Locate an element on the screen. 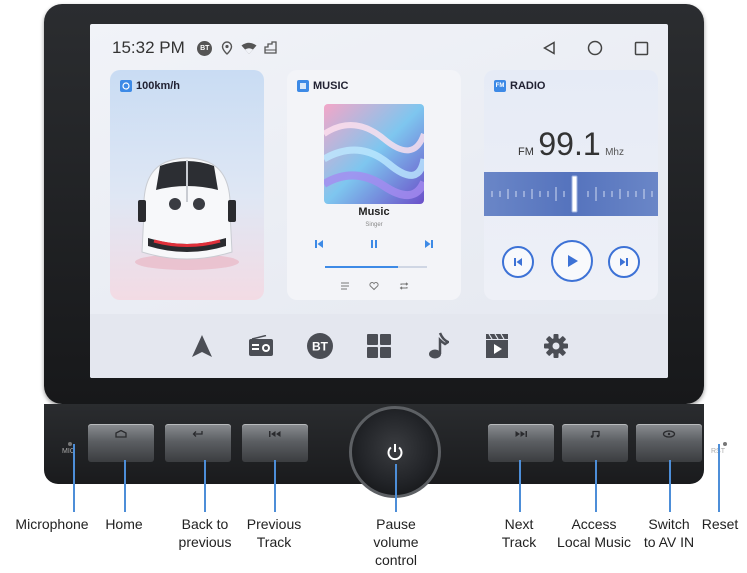 The height and width of the screenshot is (573, 747). callout-reset: Reset is located at coordinates (720, 524).